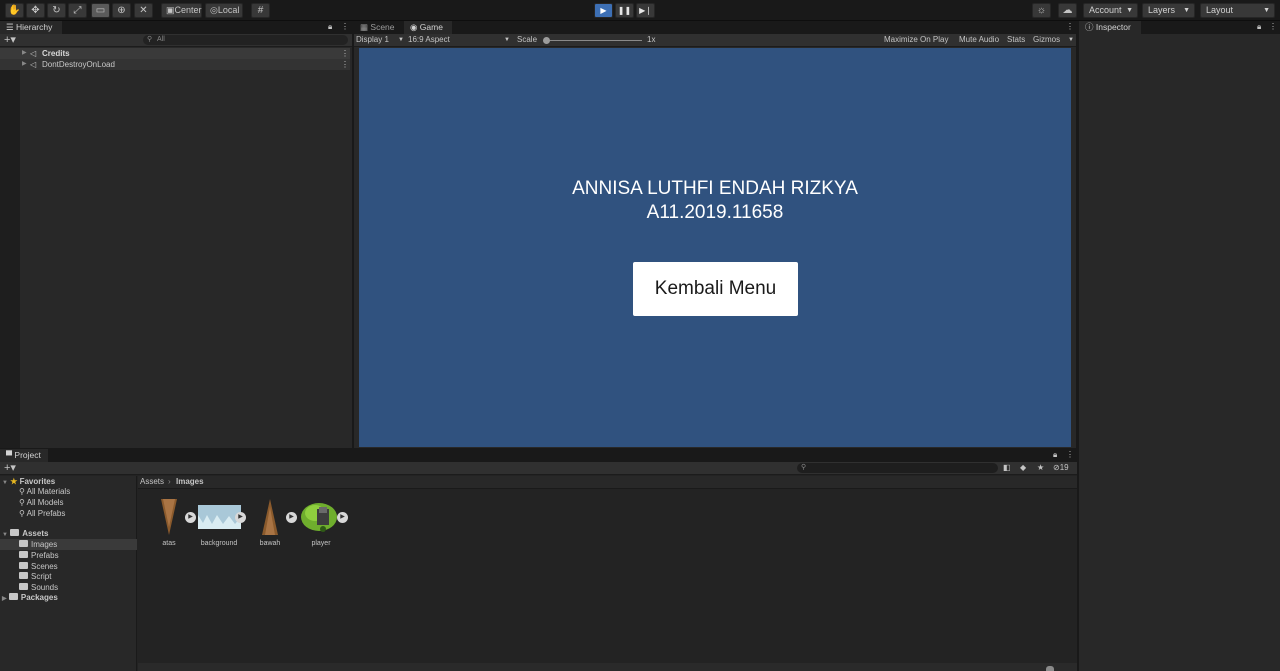  I want to click on hierarchy-item-label: DontDestroyOnLoad, so click(78, 64).